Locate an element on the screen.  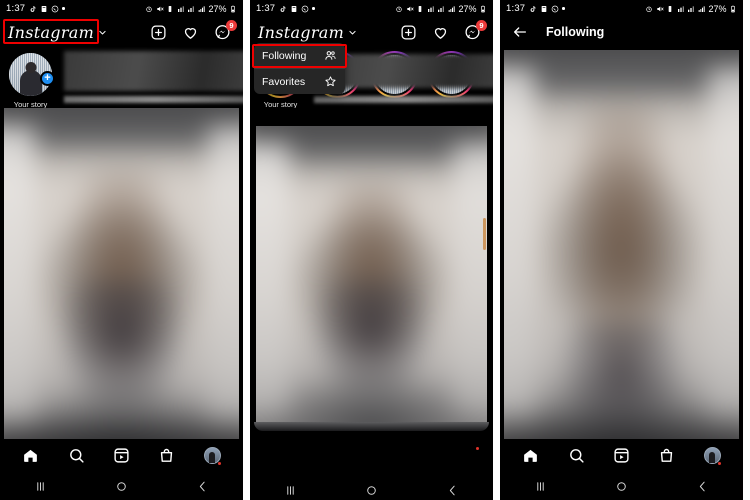
signal-2-icon is located at coordinates (441, 8).